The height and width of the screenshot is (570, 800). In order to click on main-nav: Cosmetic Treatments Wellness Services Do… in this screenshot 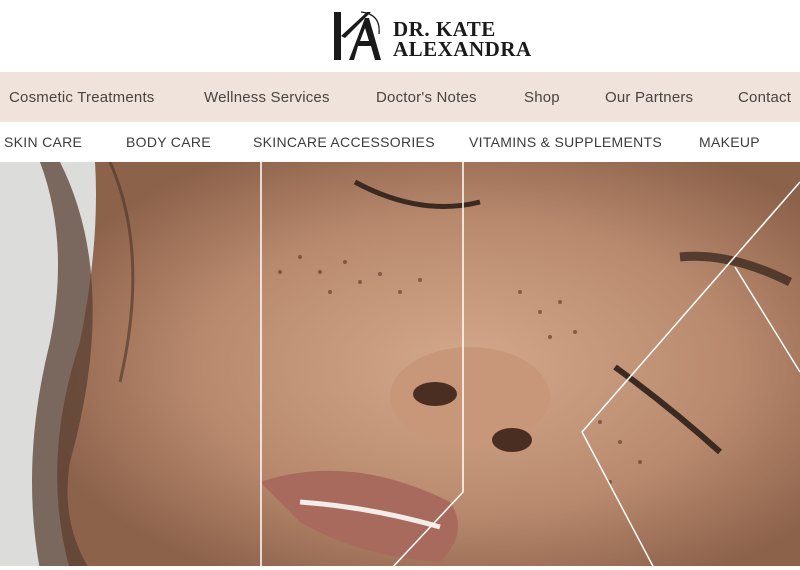, I will do `click(400, 97)`.